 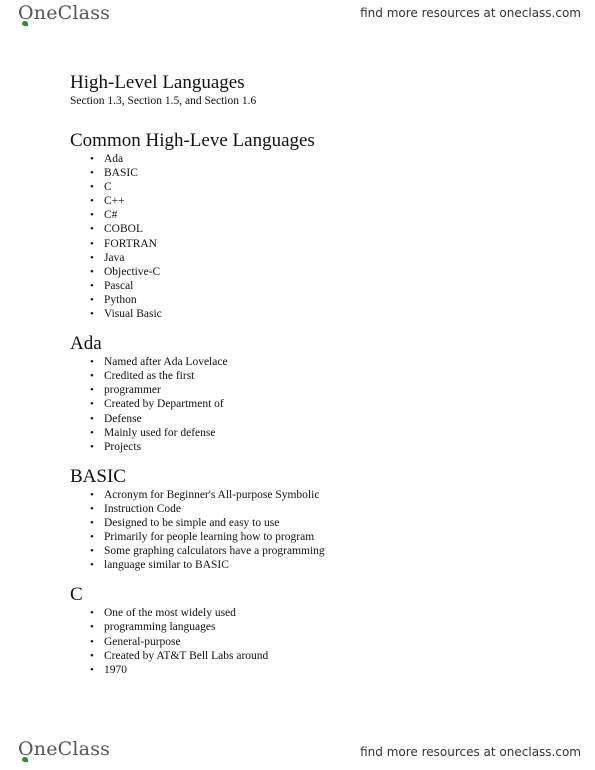 What do you see at coordinates (320, 670) in the screenshot?
I see `list-item: 1970` at bounding box center [320, 670].